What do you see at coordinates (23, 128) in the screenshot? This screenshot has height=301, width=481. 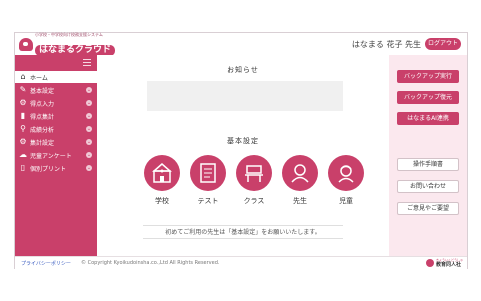 I see `magnifier-icon: ⚲` at bounding box center [23, 128].